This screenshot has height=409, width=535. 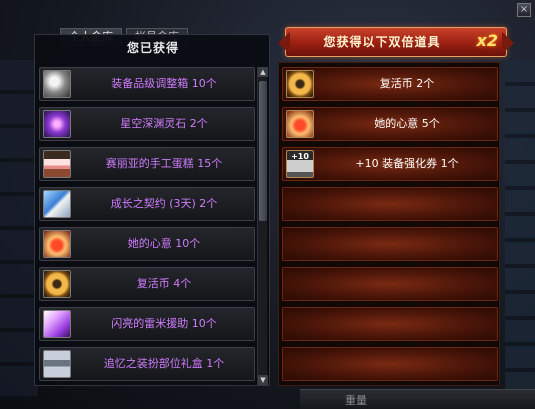 I want to click on list-item: 星空深渊灵石 2个, so click(x=147, y=124).